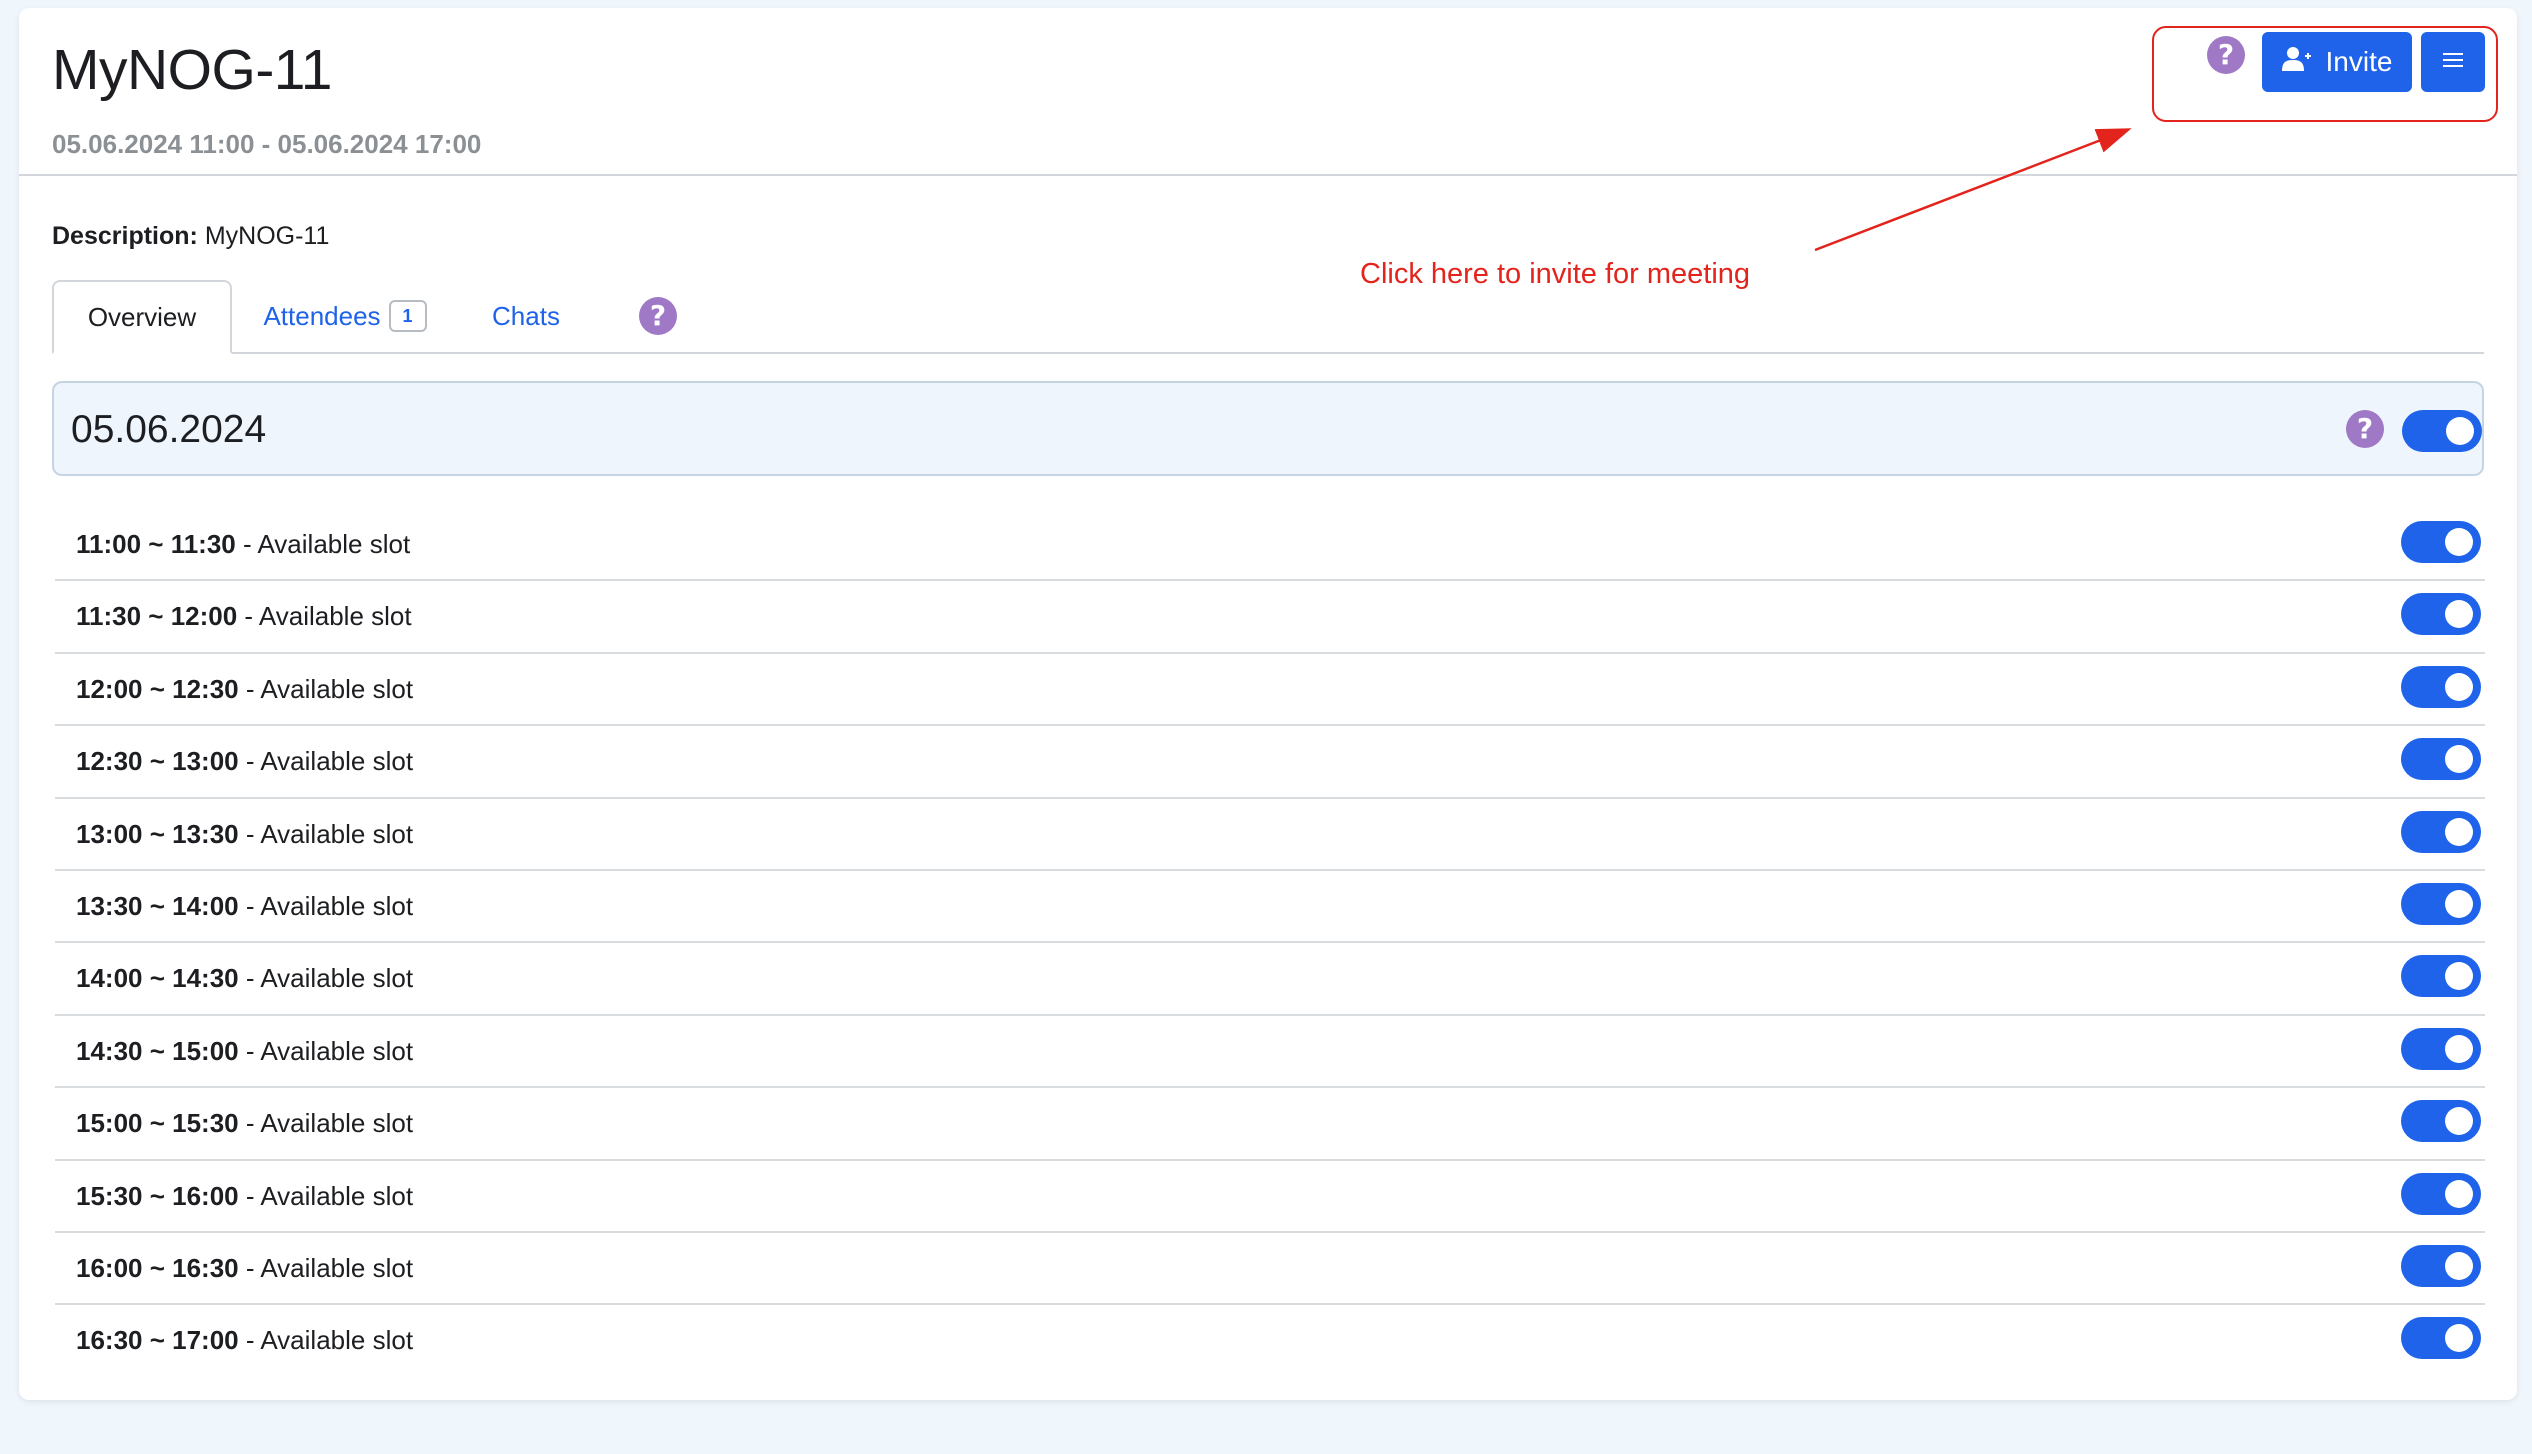 This screenshot has width=2532, height=1454. What do you see at coordinates (245, 1340) in the screenshot?
I see `slot-text: 16:30 ~ 17:00 - Available slot` at bounding box center [245, 1340].